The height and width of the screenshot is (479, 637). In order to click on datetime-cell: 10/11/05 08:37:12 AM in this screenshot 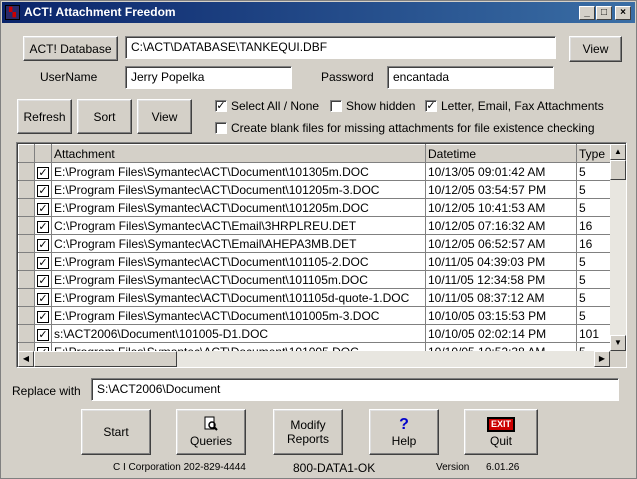, I will do `click(501, 297)`.